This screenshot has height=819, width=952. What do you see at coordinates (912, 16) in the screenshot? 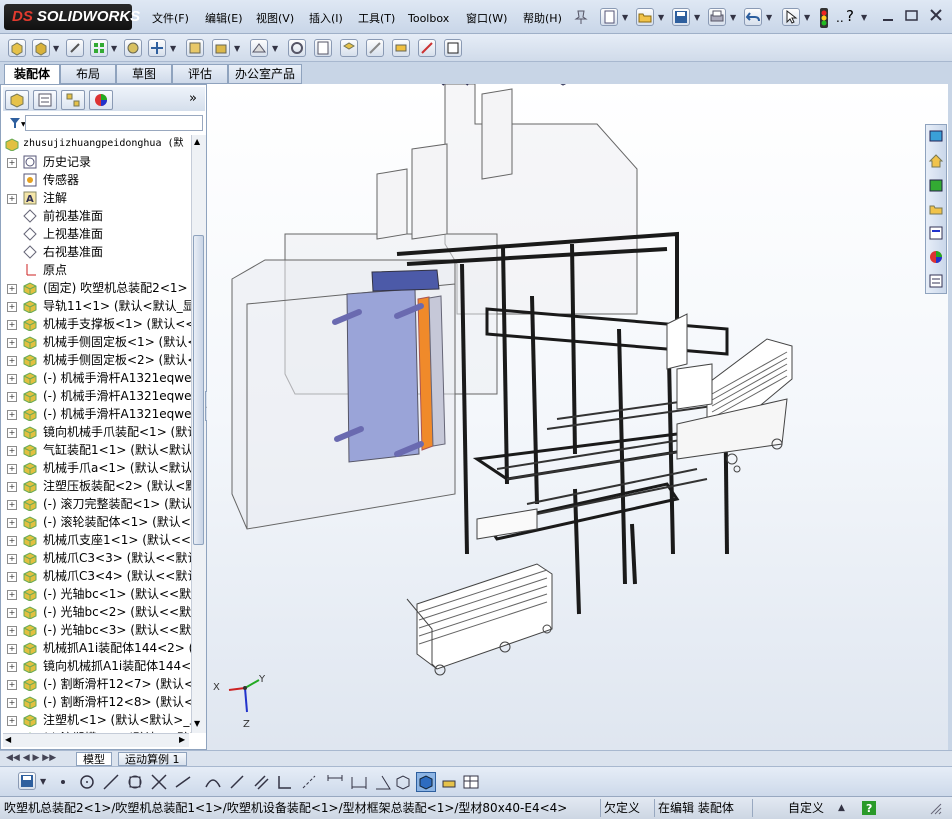
I see `restore-icon` at bounding box center [912, 16].